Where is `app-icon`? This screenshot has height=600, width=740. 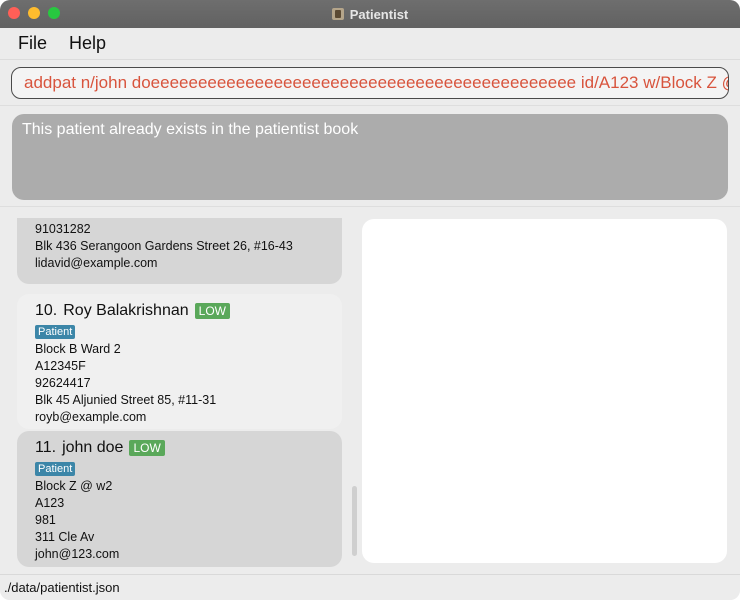 app-icon is located at coordinates (337, 14).